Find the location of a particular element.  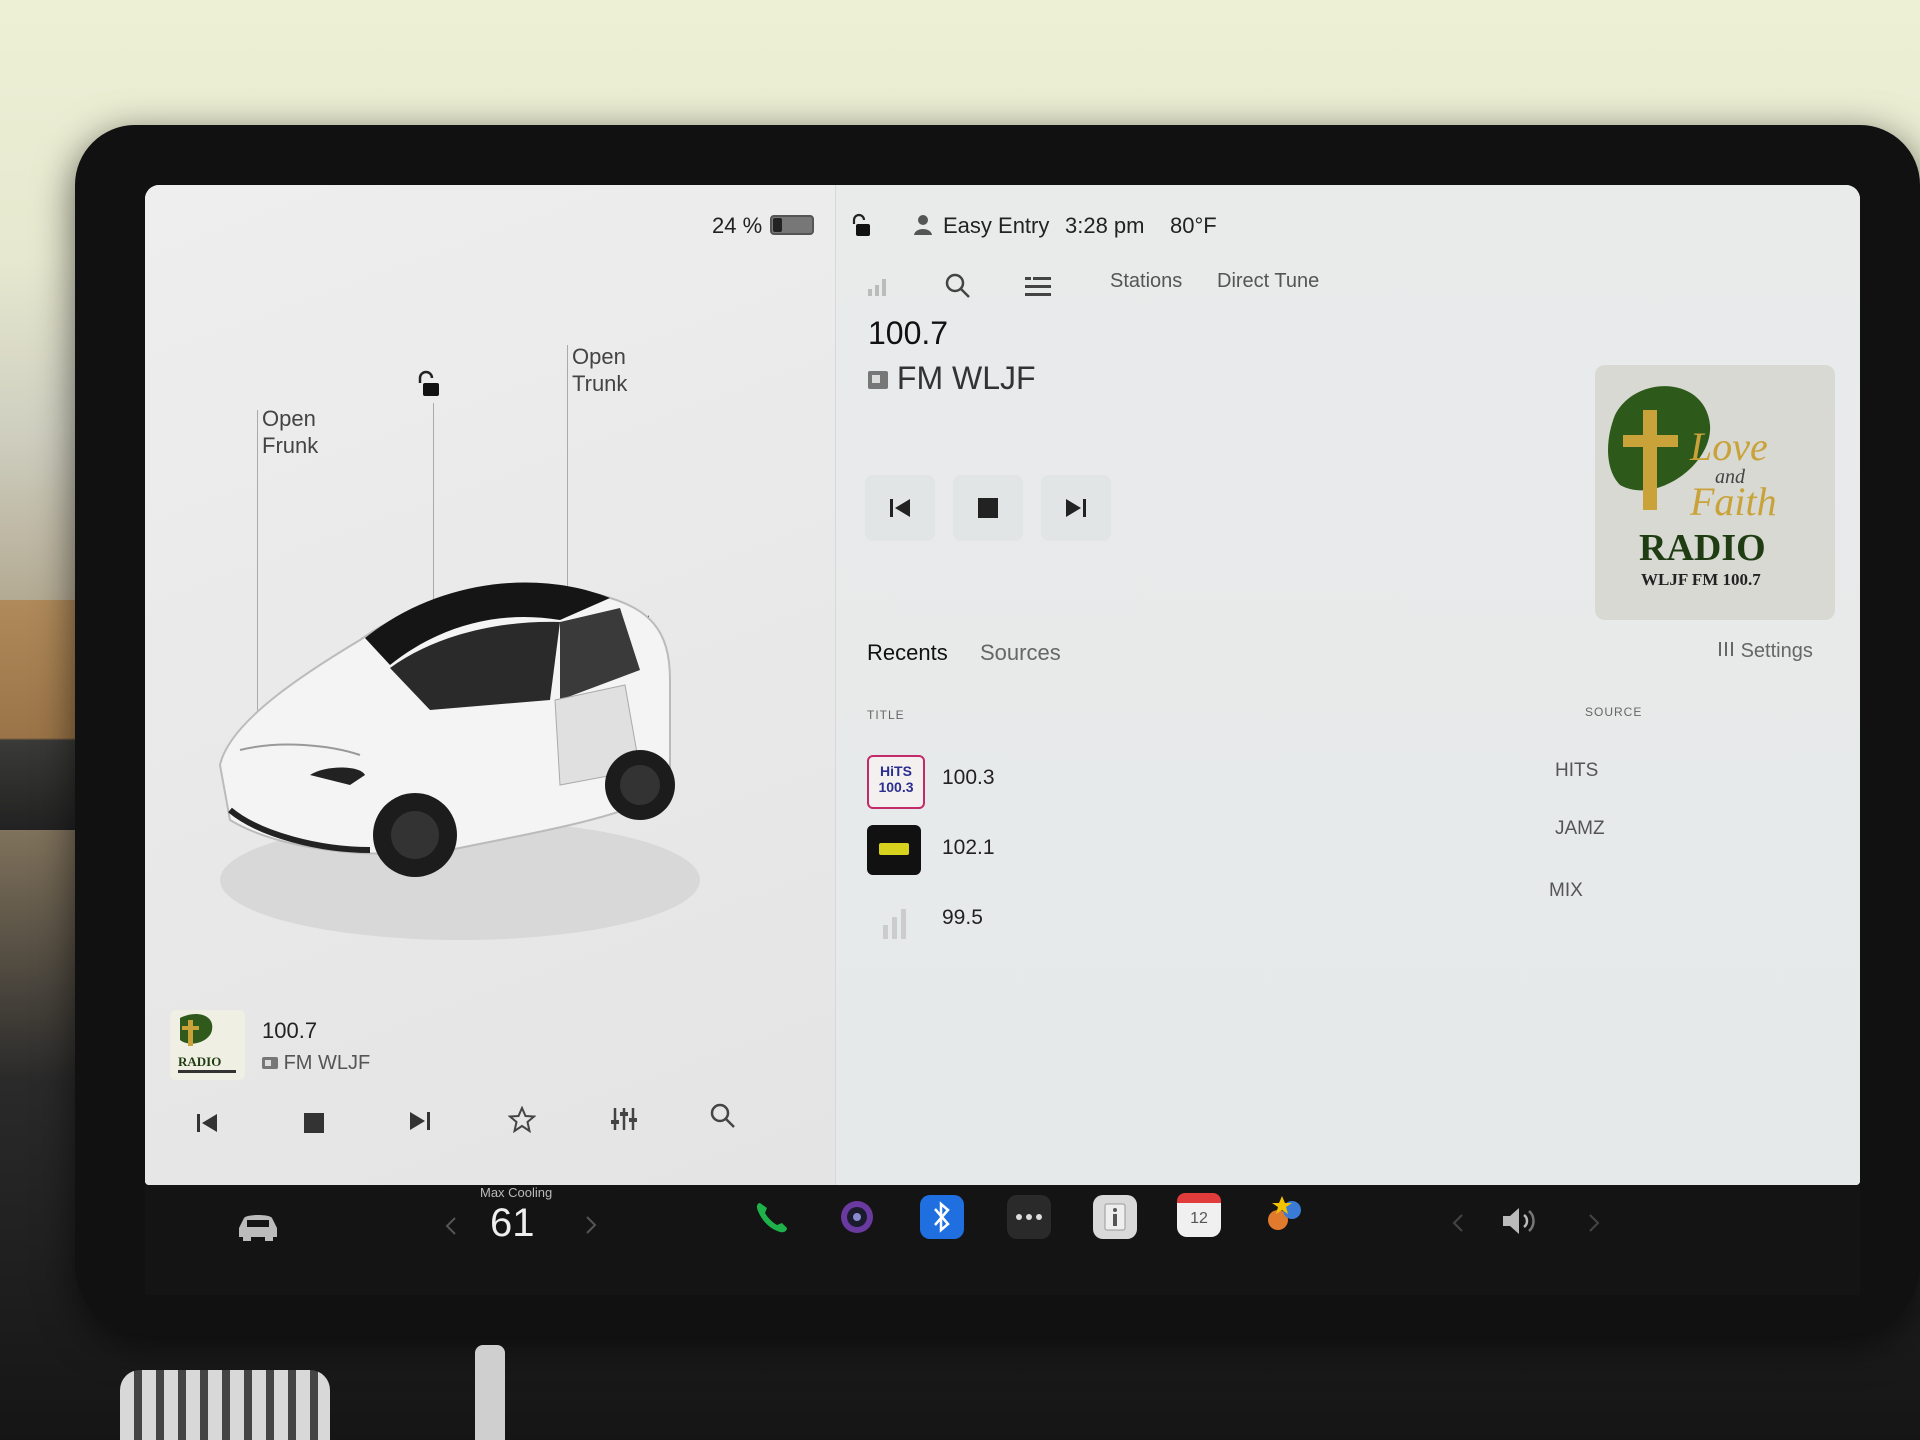

settings-label: Settings is located at coordinates (1776, 651).